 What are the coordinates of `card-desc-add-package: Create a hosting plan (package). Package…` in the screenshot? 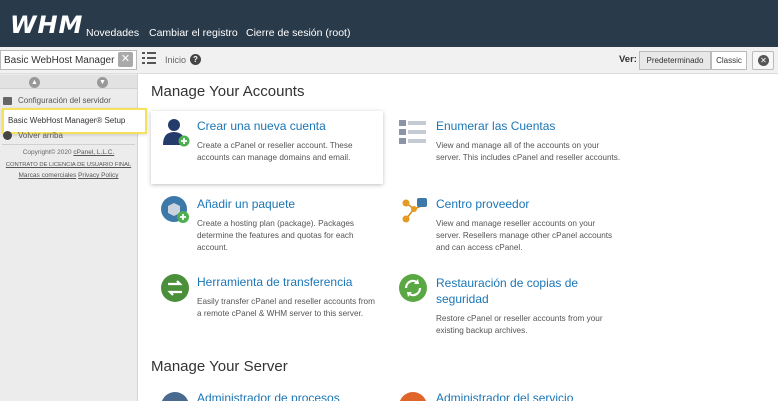 It's located at (276, 235).